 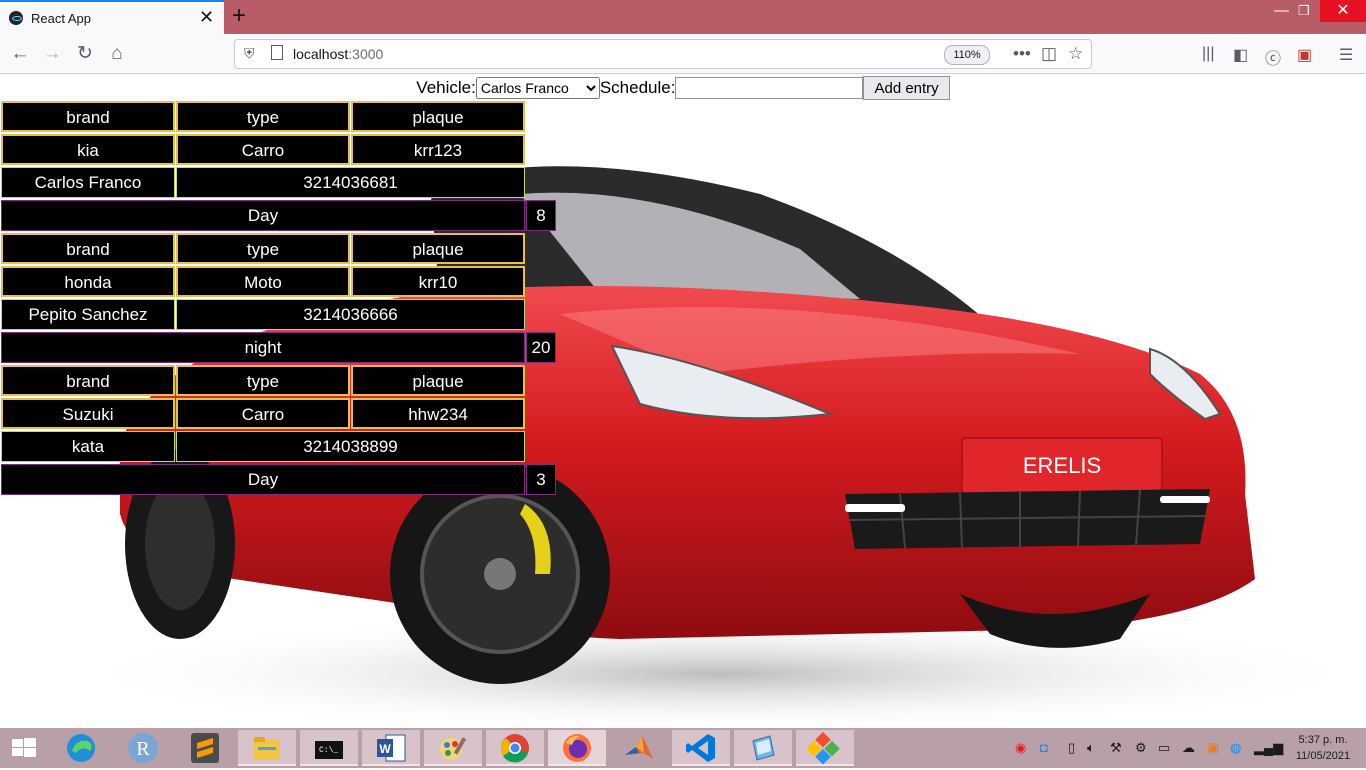 I want to click on terminal-app: C:\_, so click(x=329, y=748).